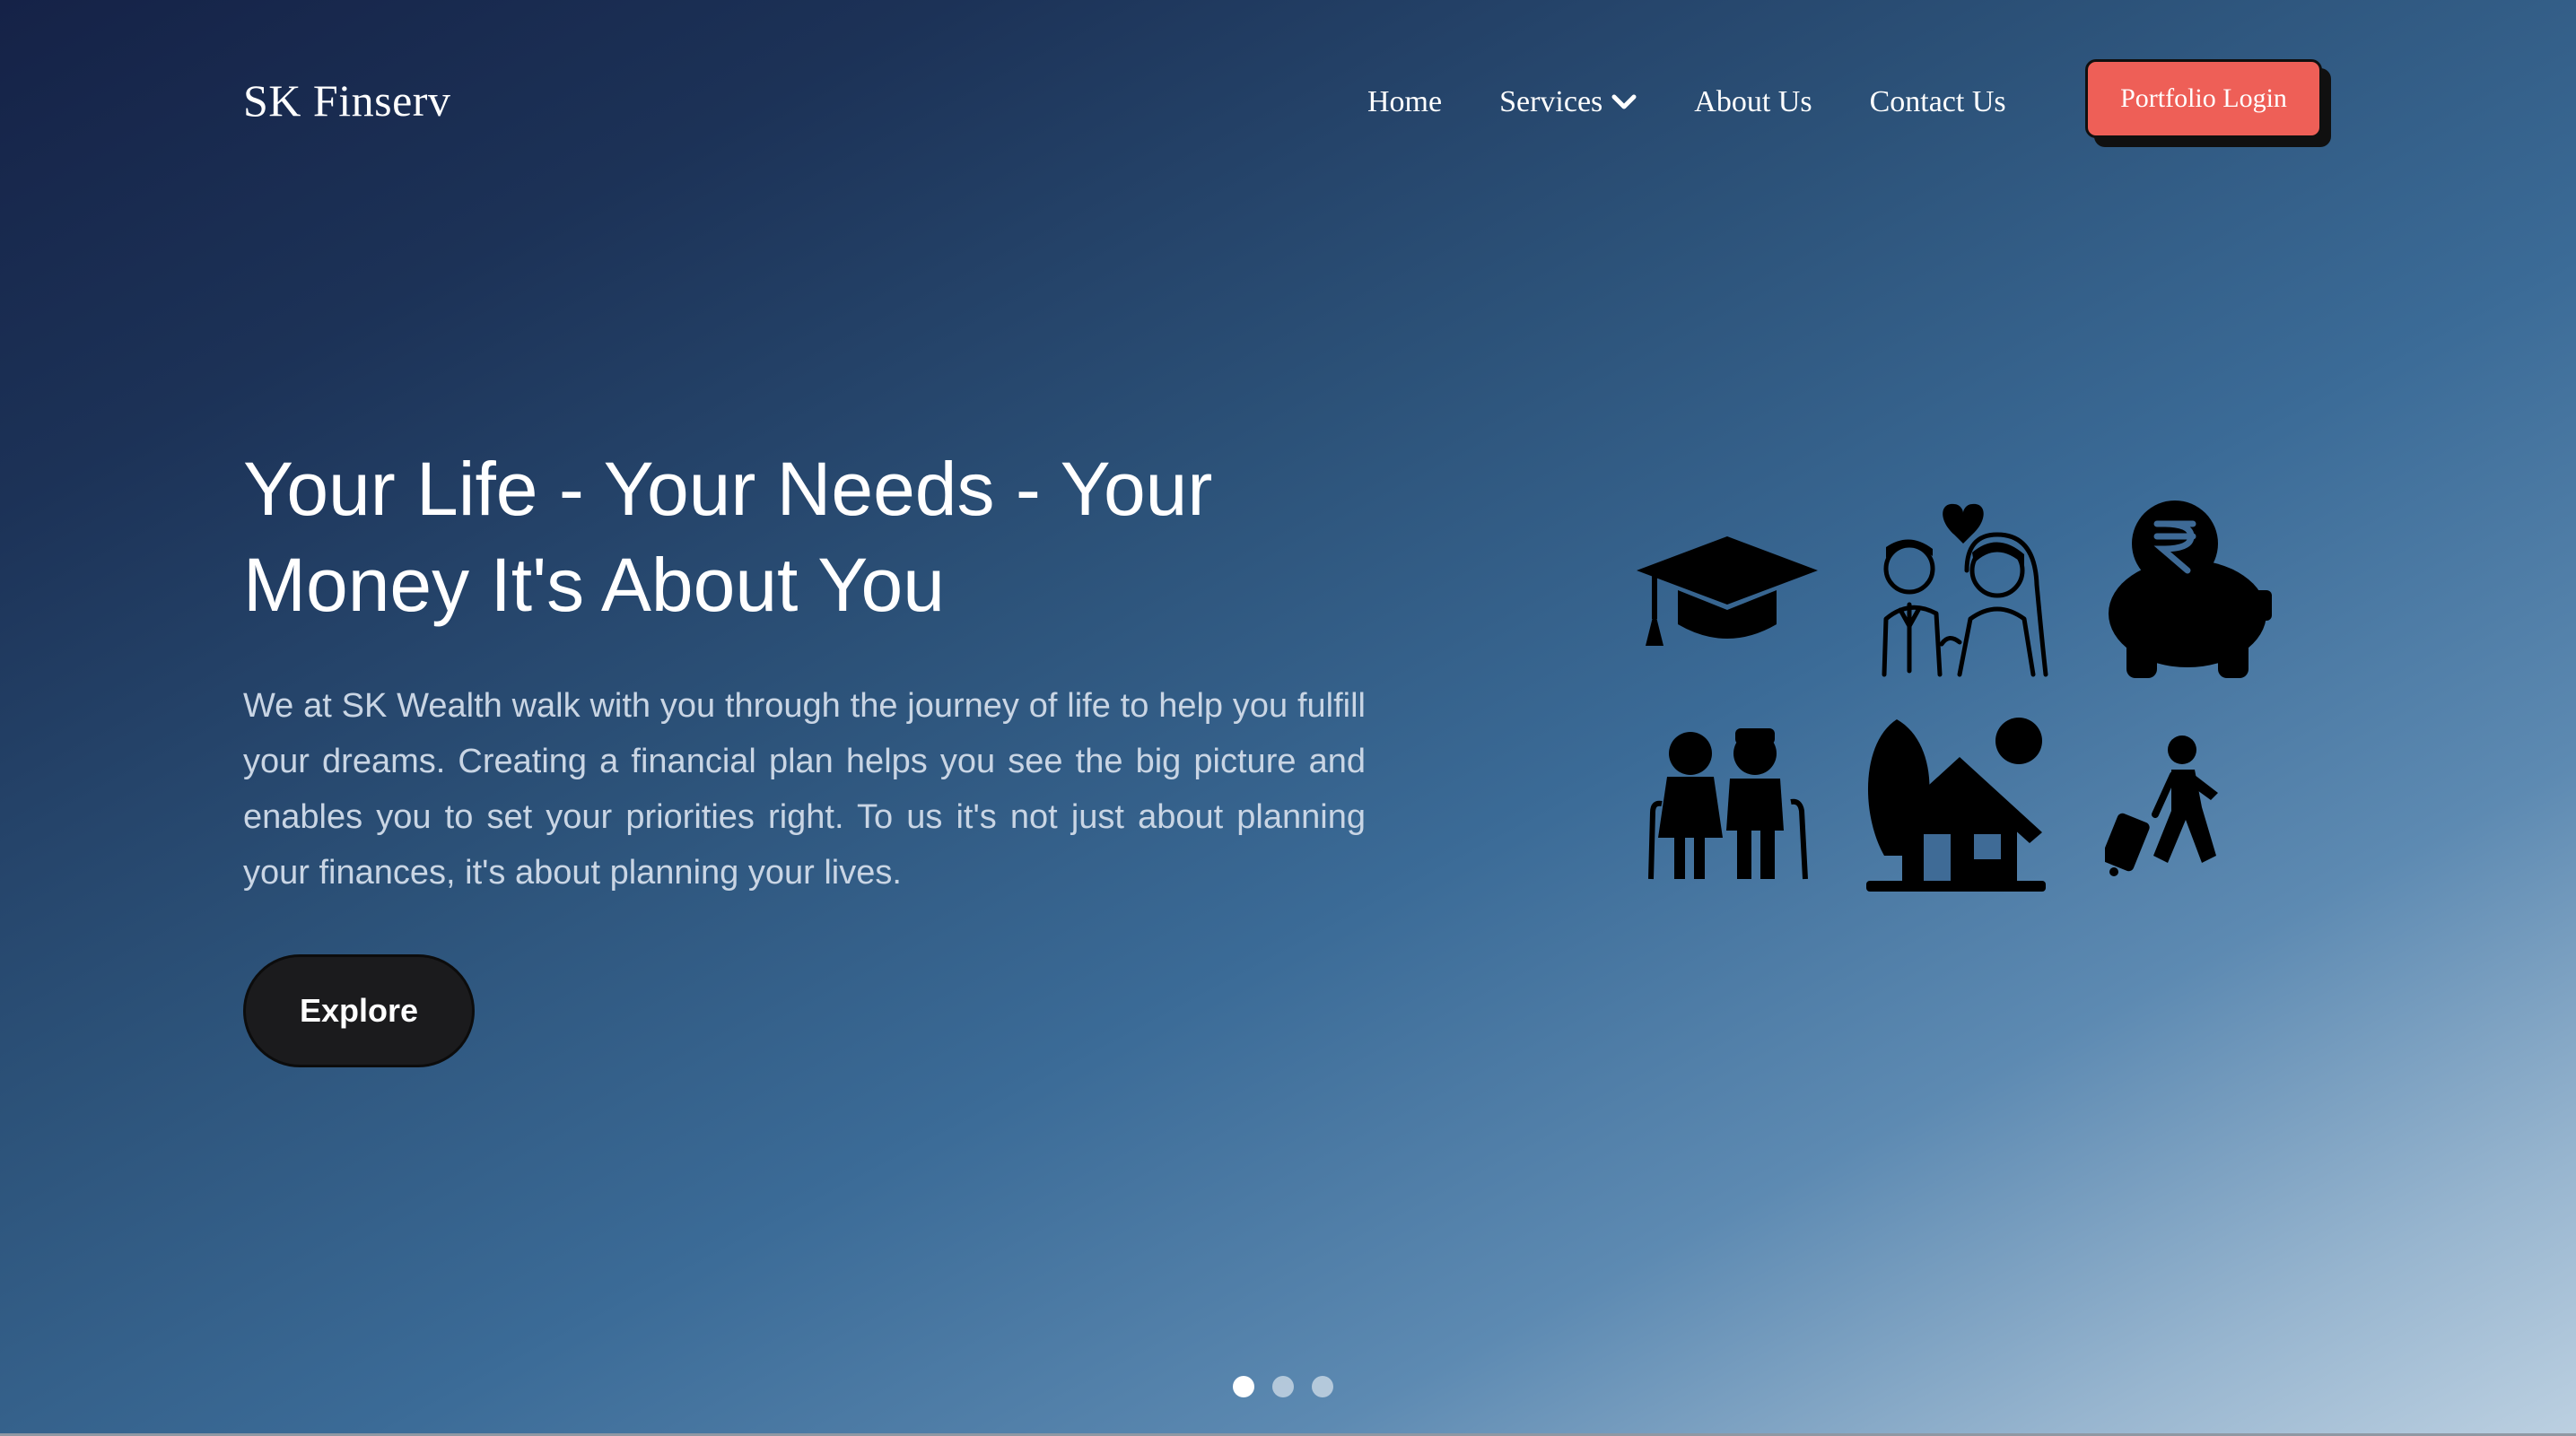 Image resolution: width=2576 pixels, height=1436 pixels. I want to click on nav-about-us: About Us, so click(1753, 102).